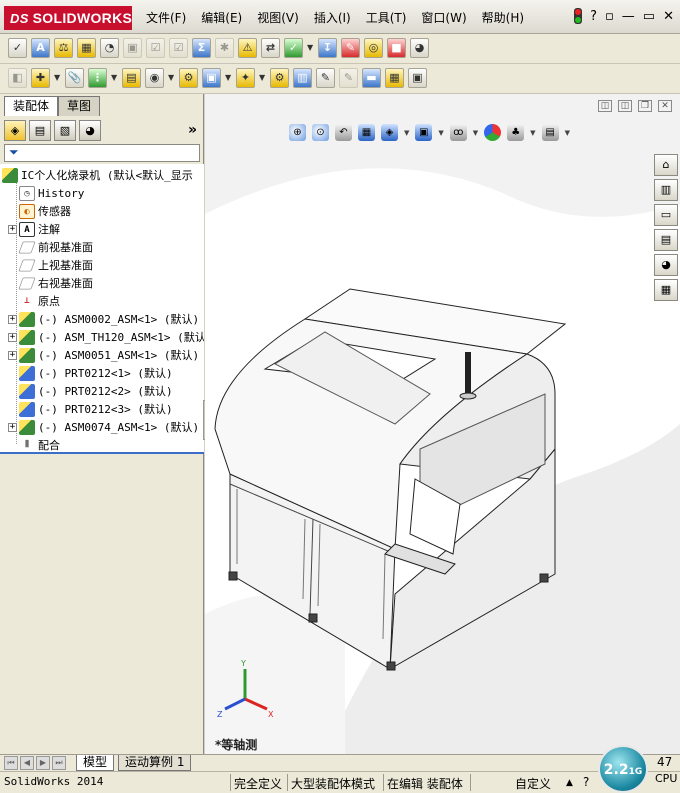  I want to click on chevron-down-icon-6: ▼, so click(262, 78).